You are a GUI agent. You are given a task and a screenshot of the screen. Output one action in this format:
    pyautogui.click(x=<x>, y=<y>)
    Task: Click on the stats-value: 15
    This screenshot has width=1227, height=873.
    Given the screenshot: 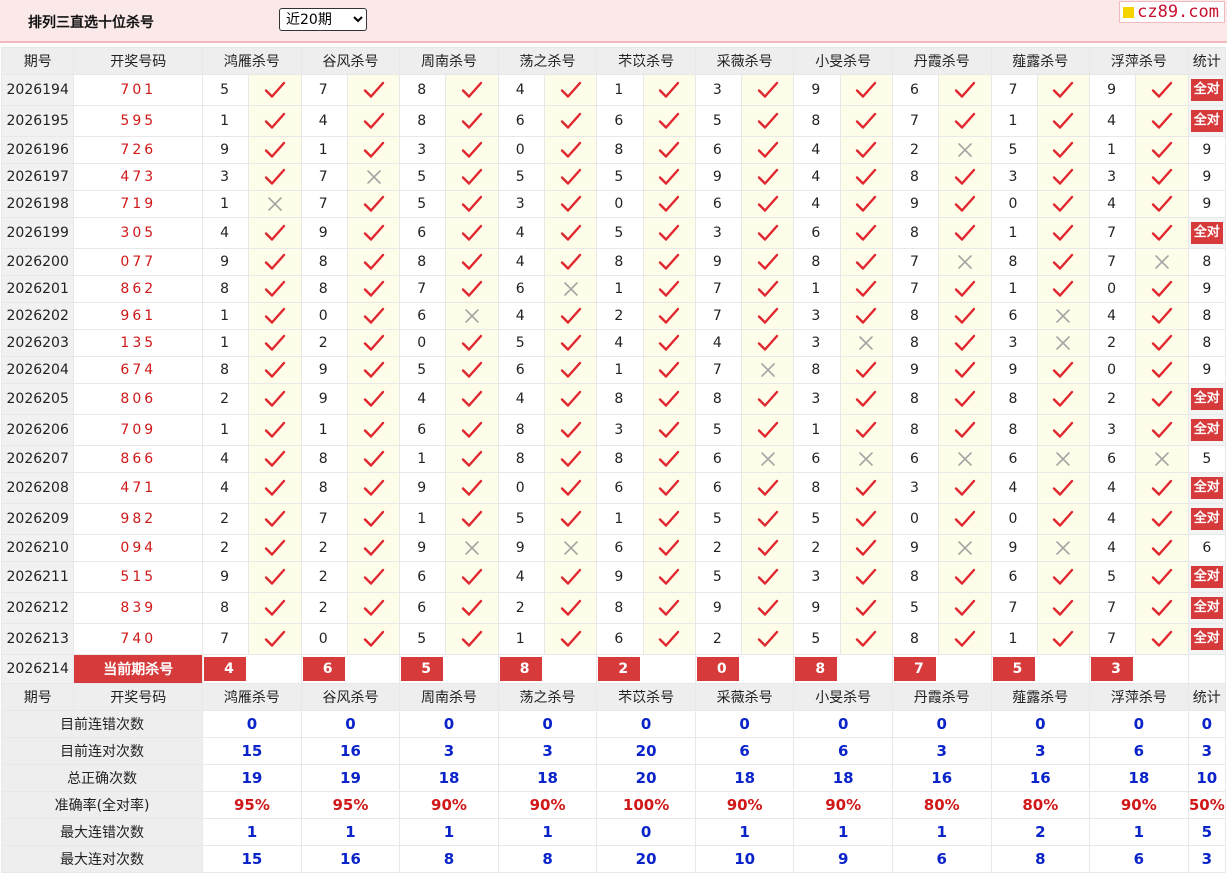 What is the action you would take?
    pyautogui.click(x=252, y=859)
    